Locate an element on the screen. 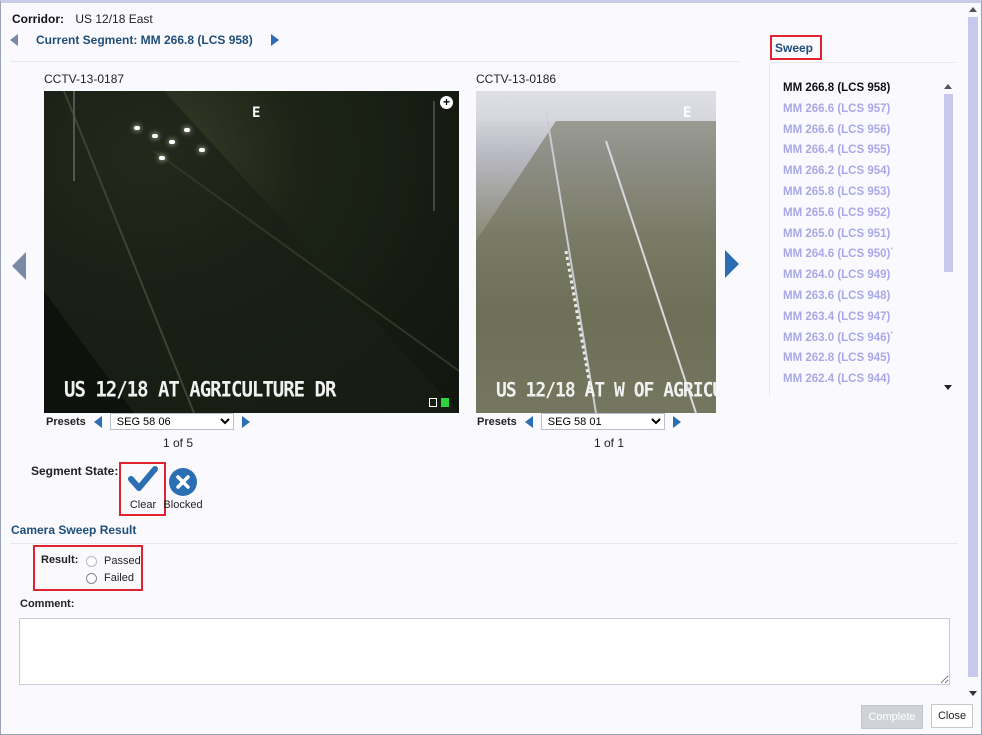 The image size is (982, 735). sweep-item: MM 265.8 (LCS 953) is located at coordinates (858, 192).